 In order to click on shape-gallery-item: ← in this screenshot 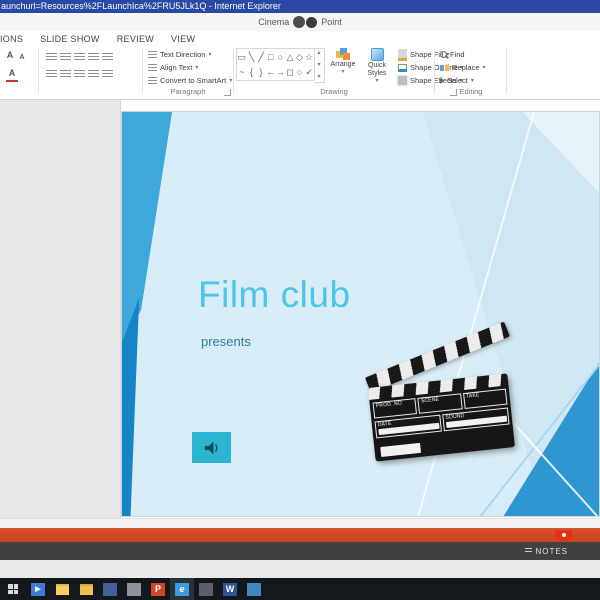, I will do `click(270, 72)`.